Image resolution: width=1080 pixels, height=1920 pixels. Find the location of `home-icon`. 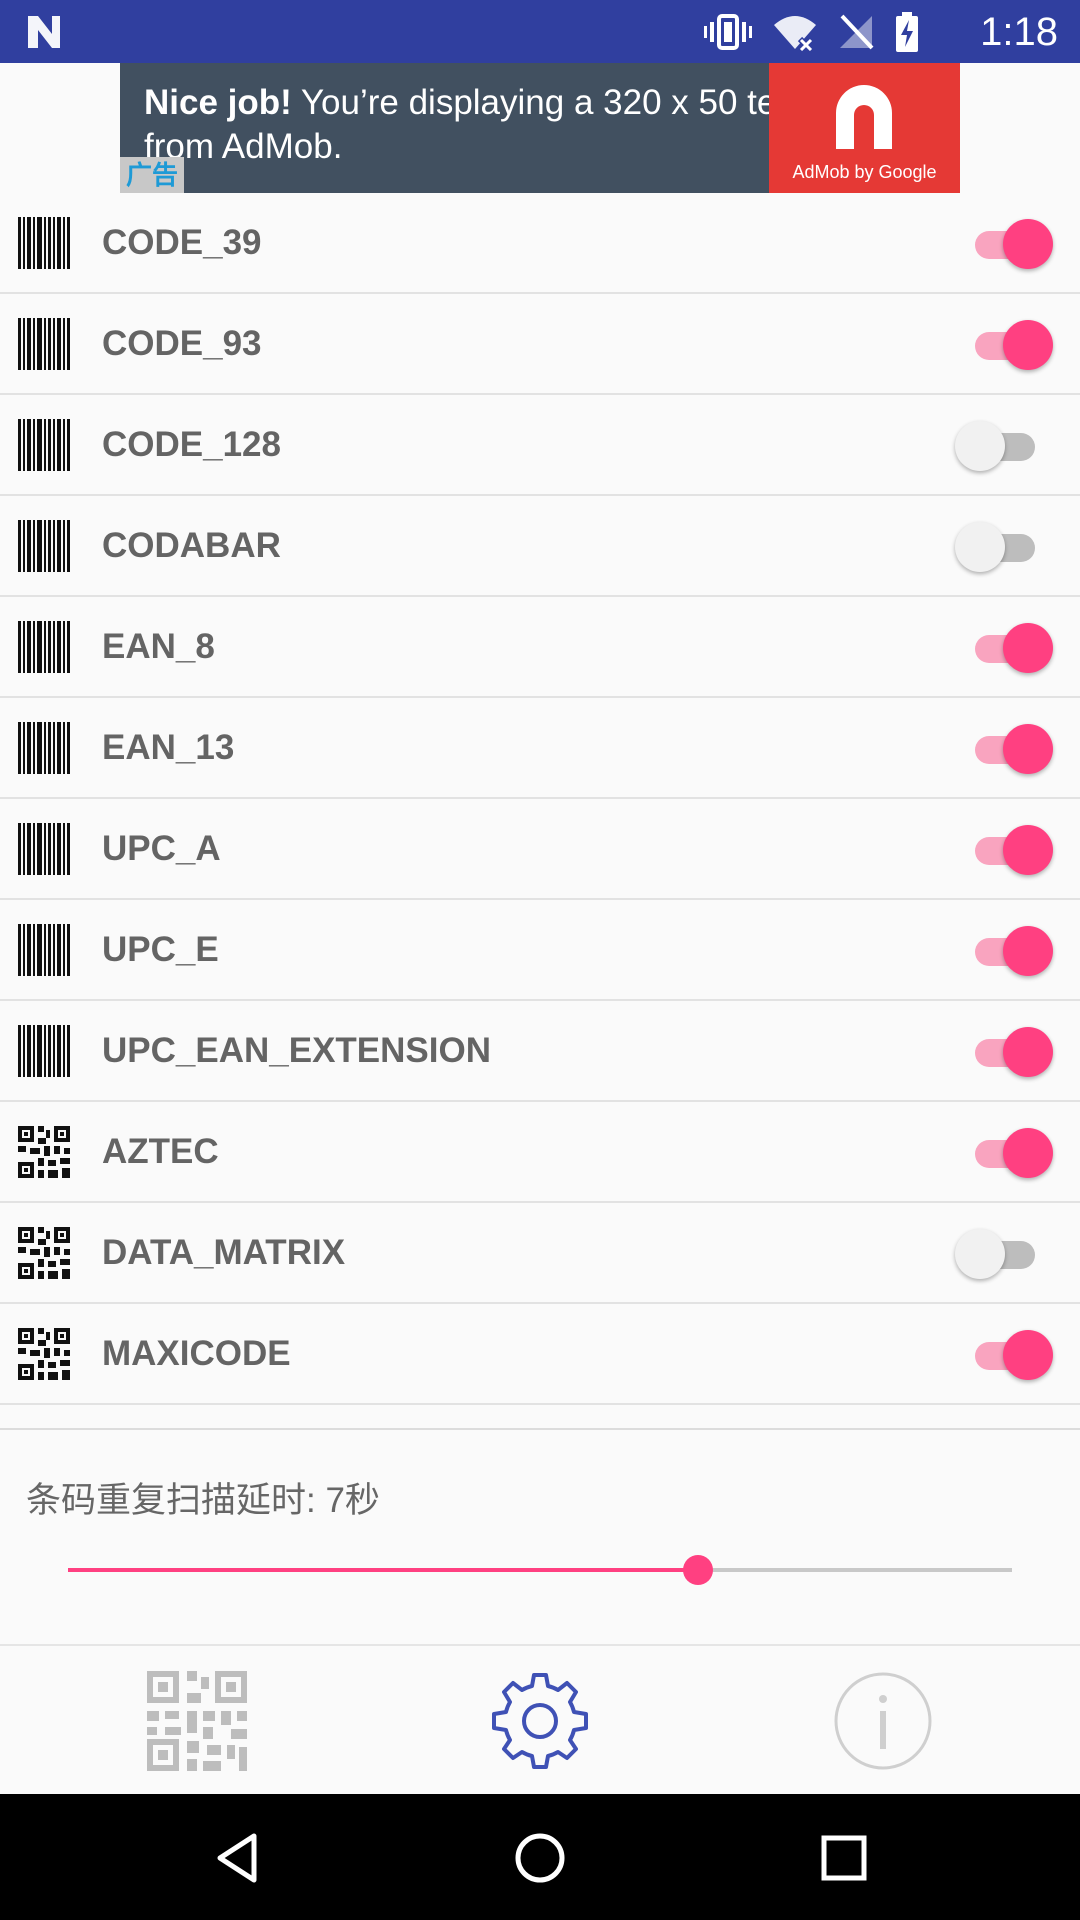

home-icon is located at coordinates (540, 1858).